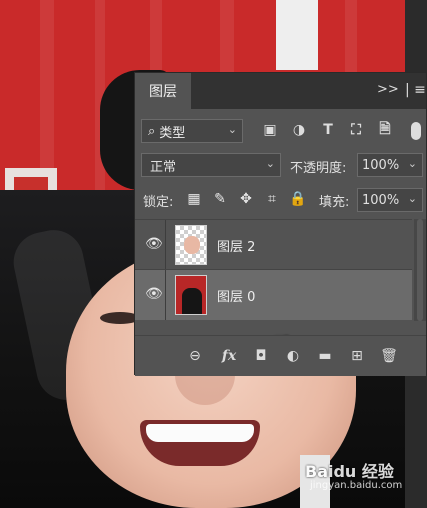 The image size is (427, 508). I want to click on person-mouth, so click(200, 443).